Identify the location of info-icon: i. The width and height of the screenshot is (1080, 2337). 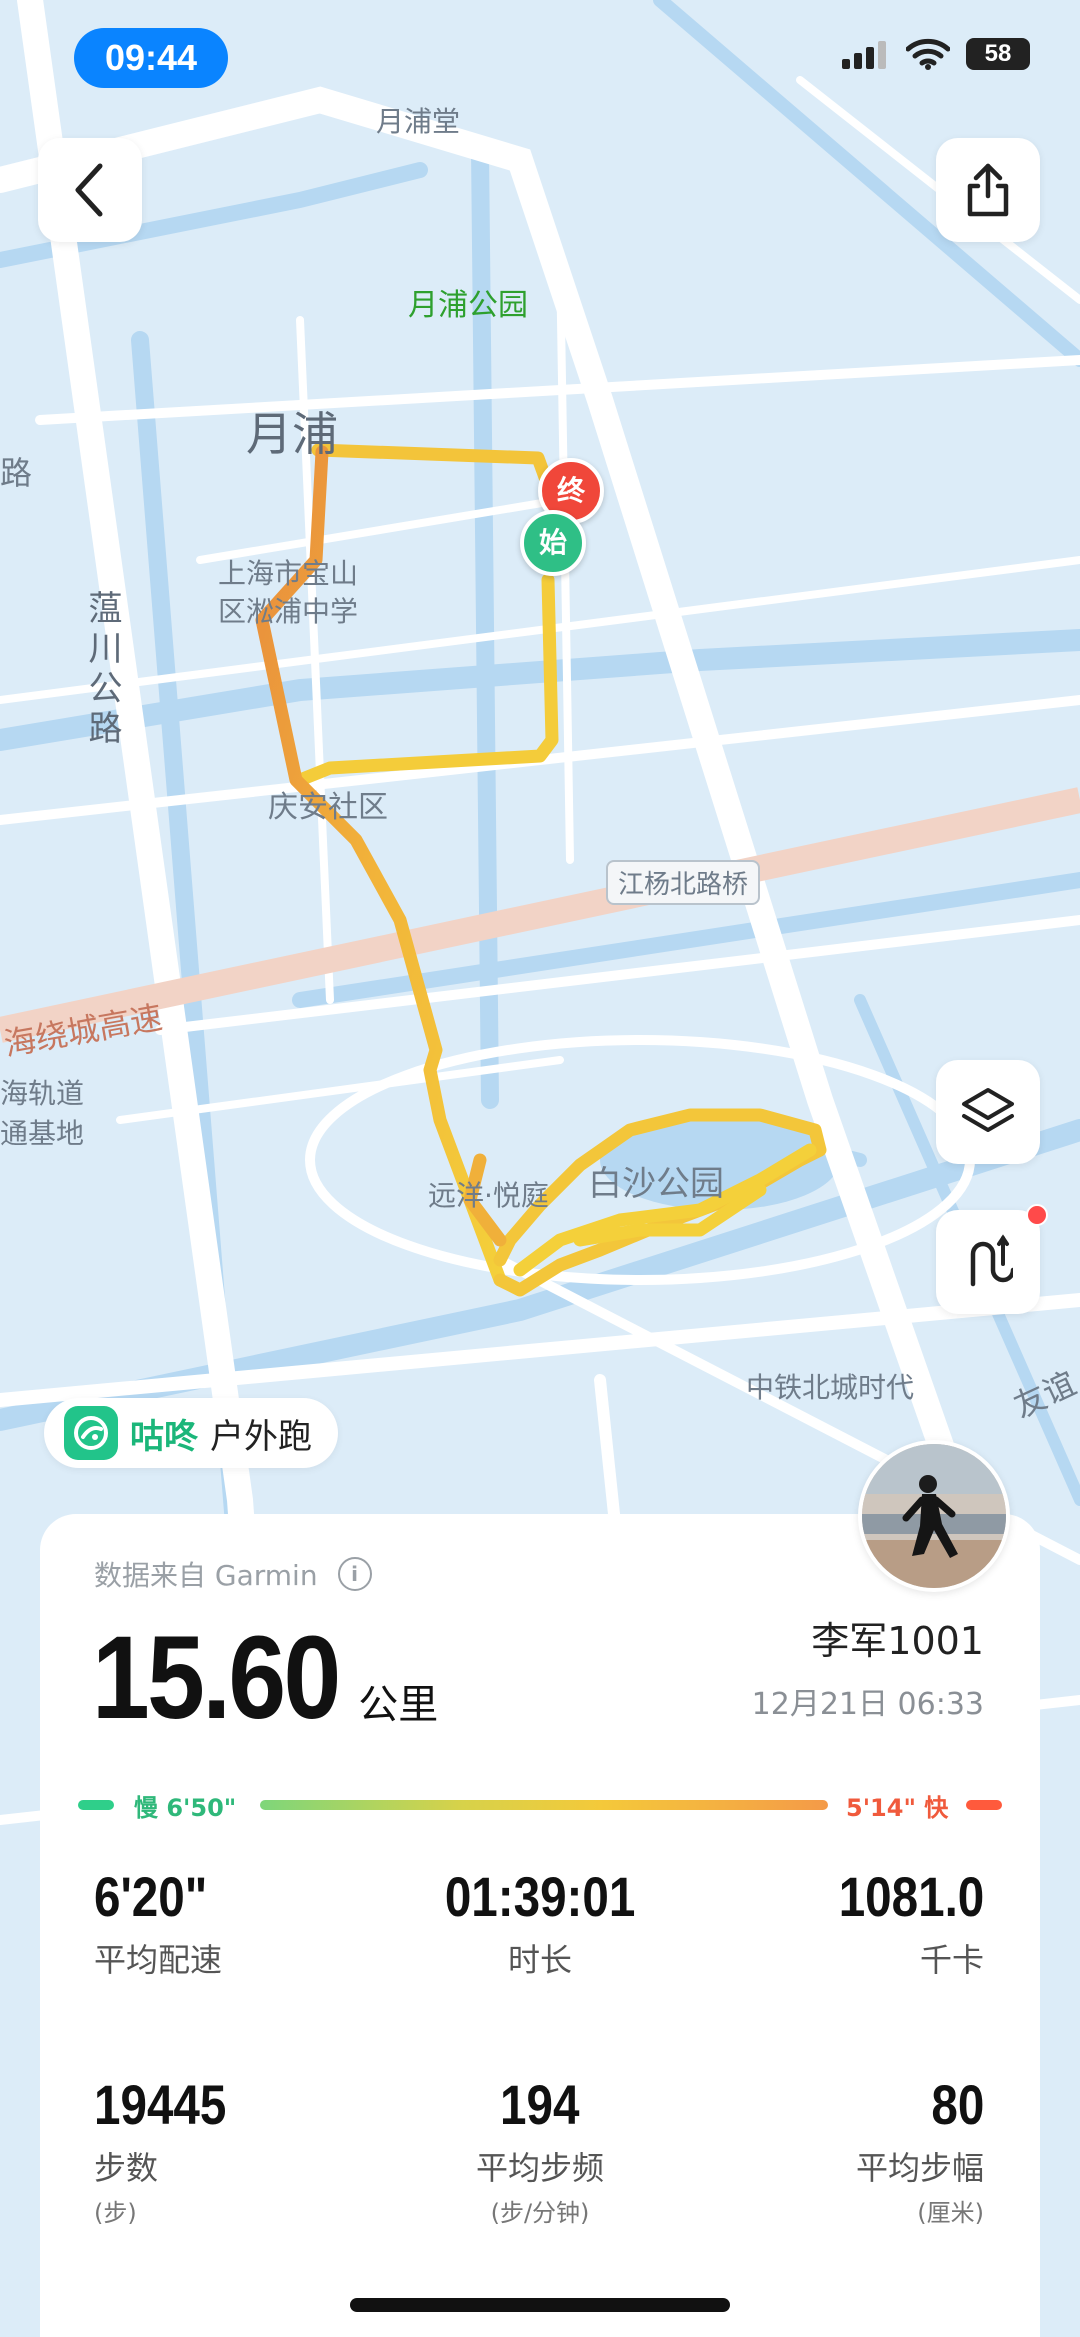
(354, 1574).